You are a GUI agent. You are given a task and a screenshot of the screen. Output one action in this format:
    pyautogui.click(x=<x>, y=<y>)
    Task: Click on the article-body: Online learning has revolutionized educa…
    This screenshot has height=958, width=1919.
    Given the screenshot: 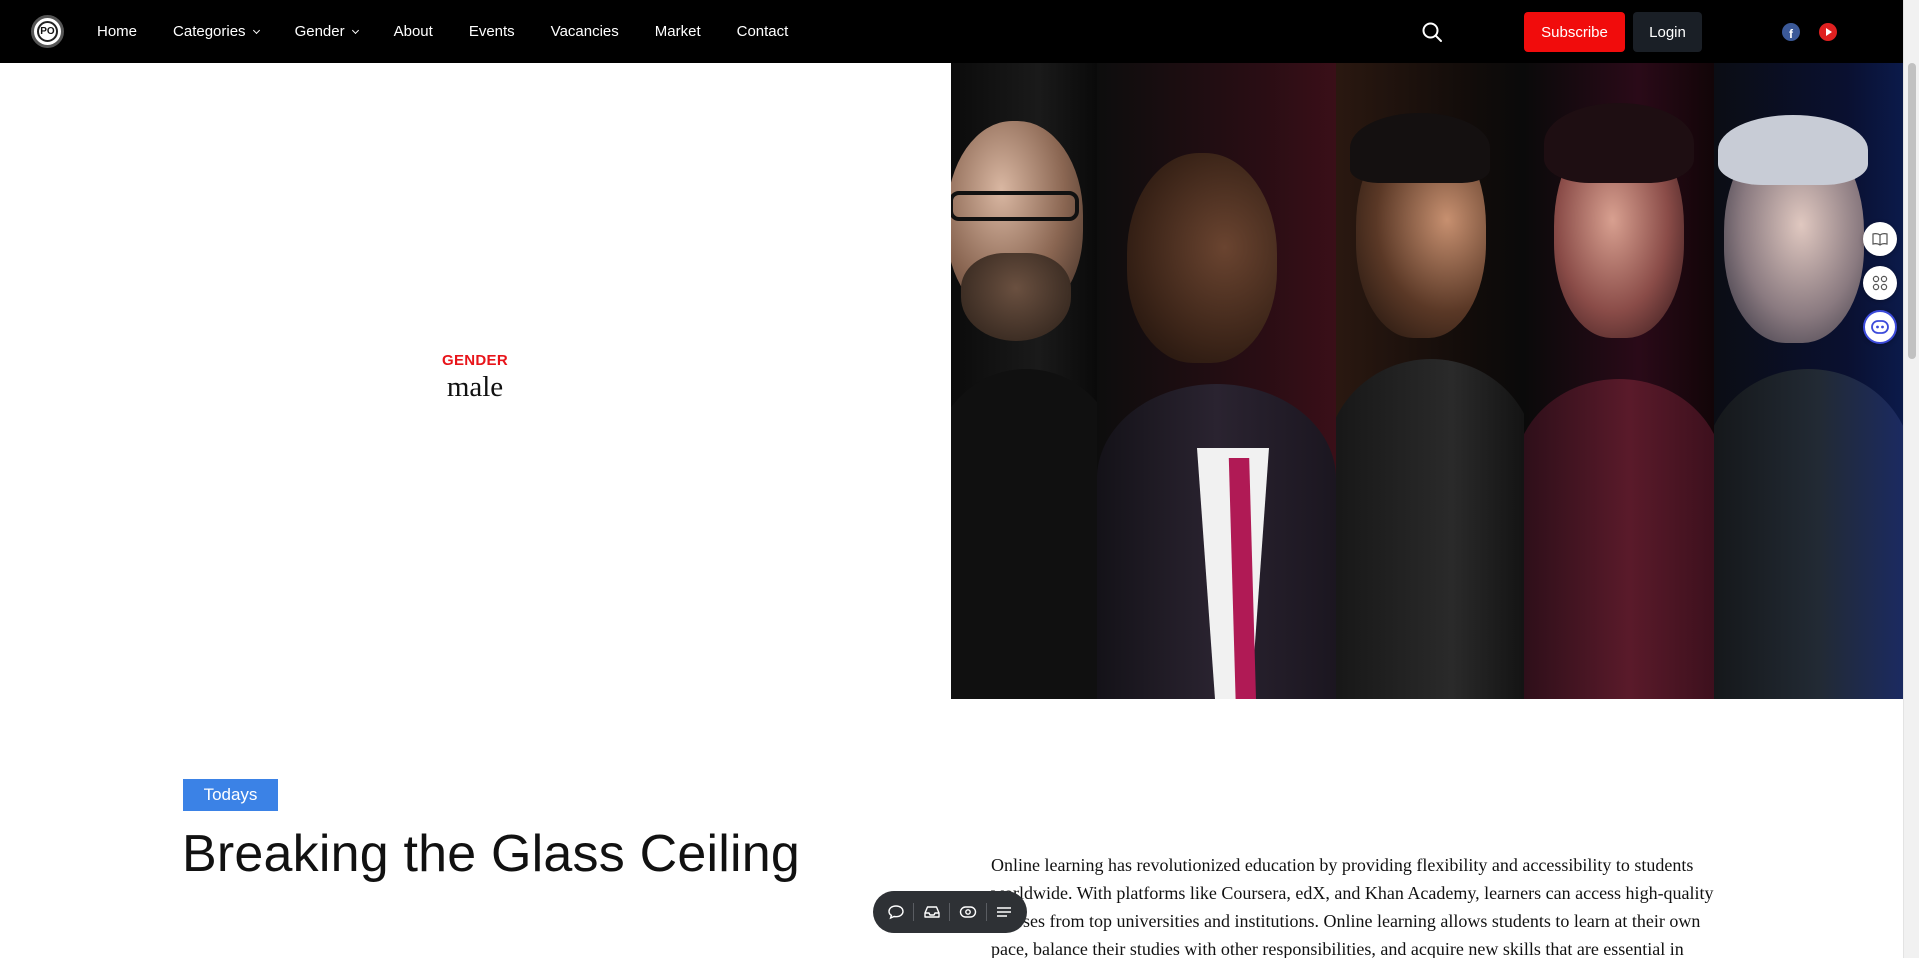 What is the action you would take?
    pyautogui.click(x=1352, y=906)
    